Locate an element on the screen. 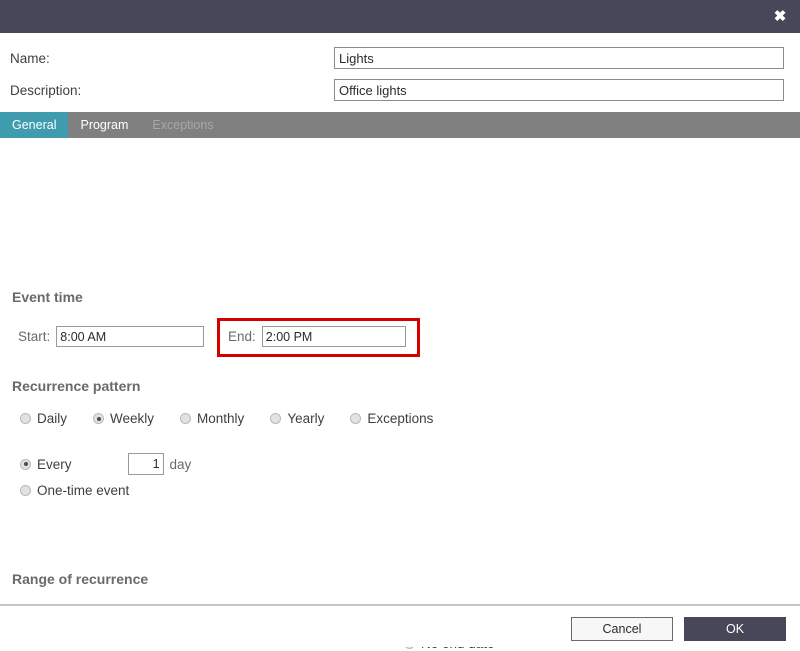 The image size is (800, 651). radio-exceptions-indicator is located at coordinates (356, 418).